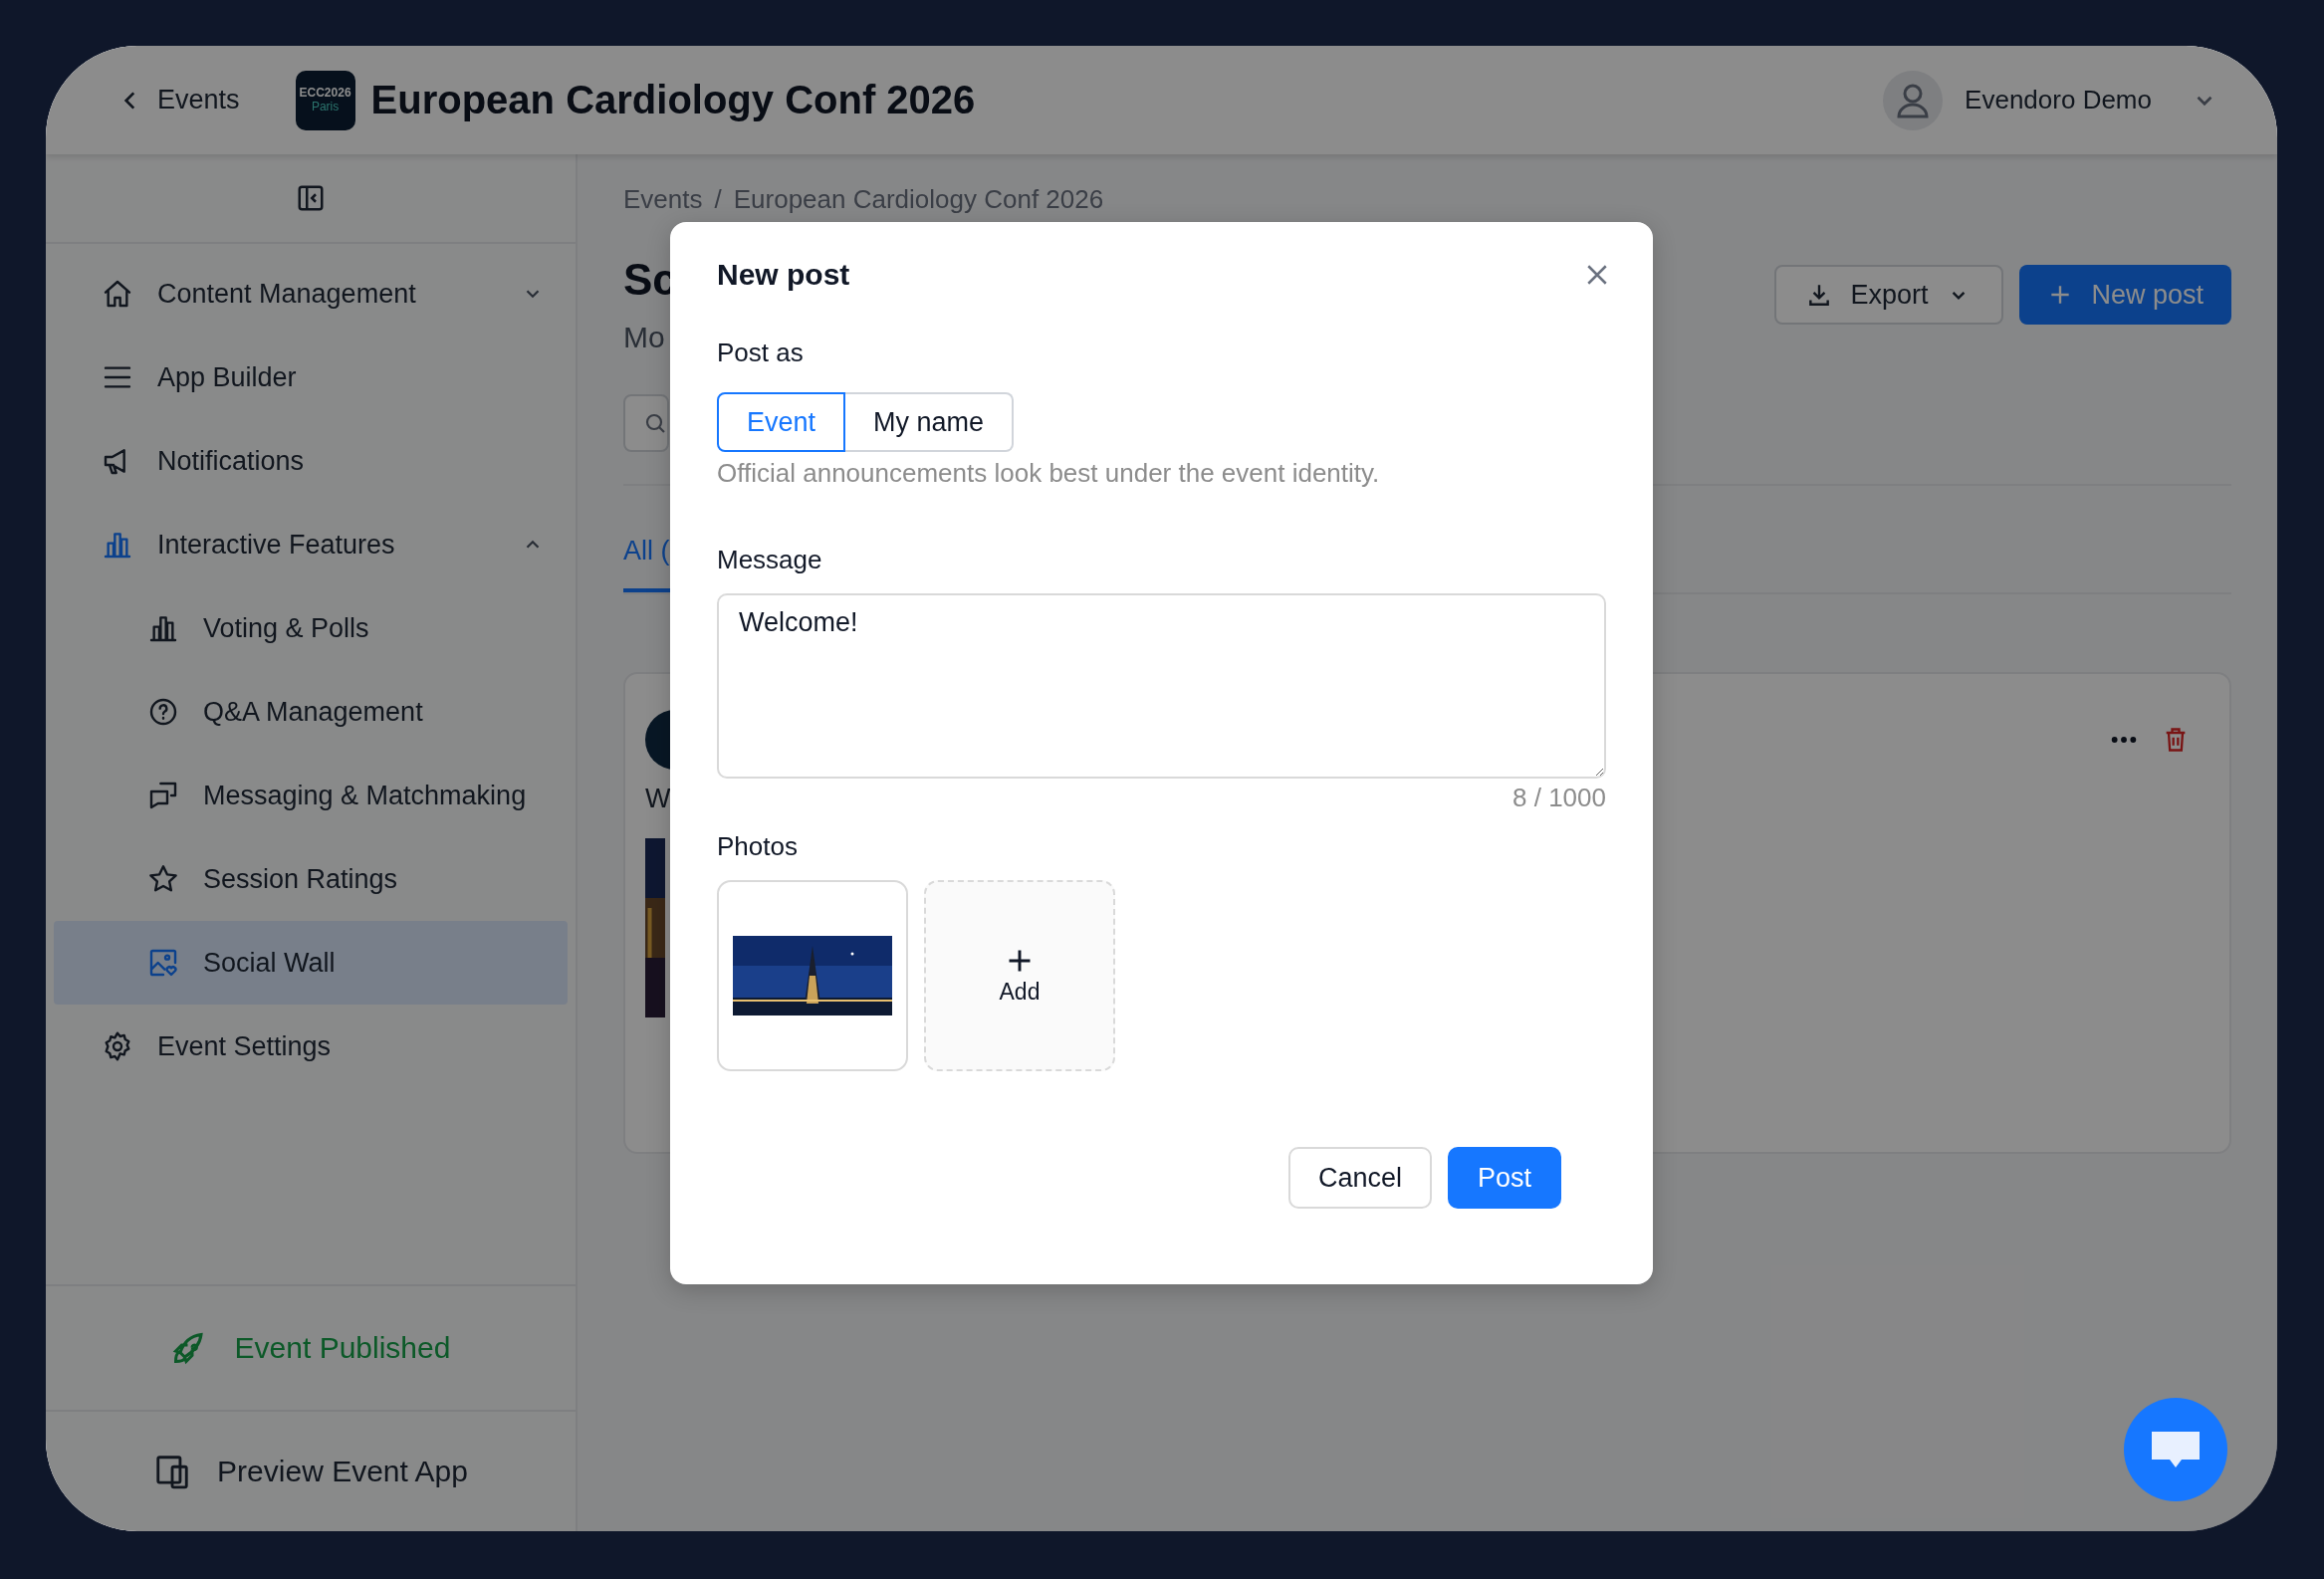 This screenshot has height=1579, width=2324. What do you see at coordinates (783, 275) in the screenshot?
I see `dialog-title: New post` at bounding box center [783, 275].